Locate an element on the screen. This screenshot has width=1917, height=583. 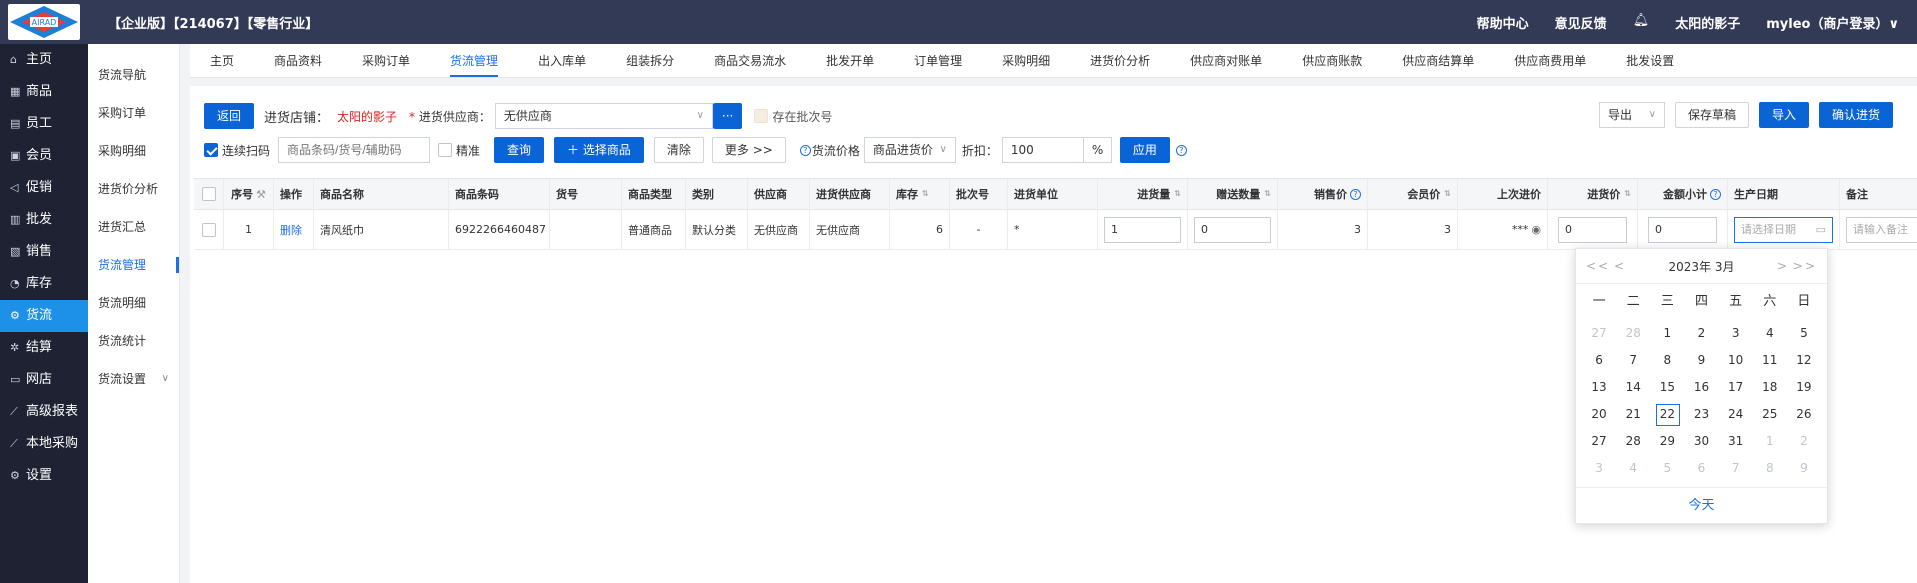
price-select: 商品进货价 ∨ is located at coordinates (909, 150).